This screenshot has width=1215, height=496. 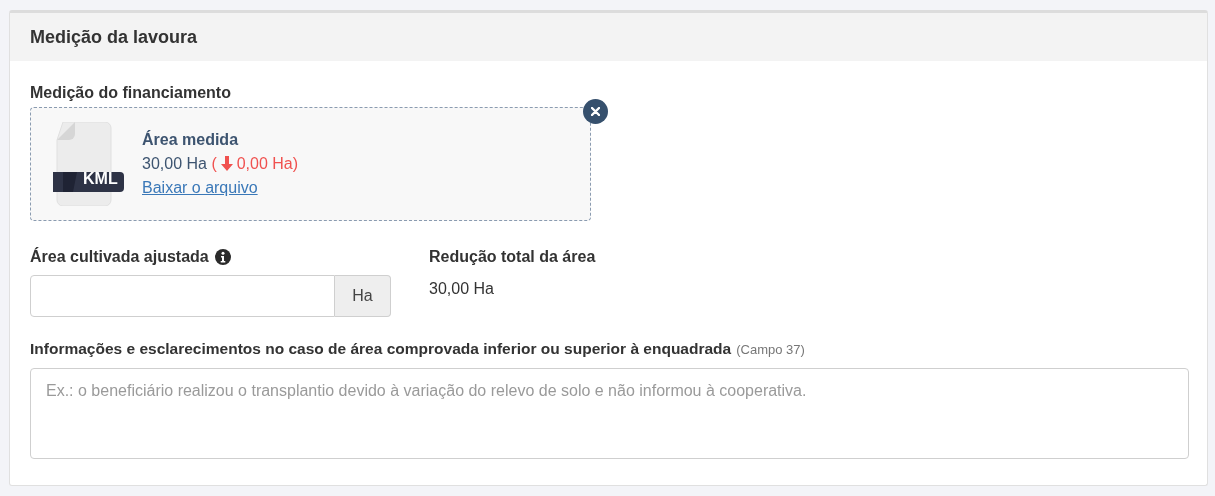 I want to click on field-hint: (Campo 37), so click(x=770, y=350).